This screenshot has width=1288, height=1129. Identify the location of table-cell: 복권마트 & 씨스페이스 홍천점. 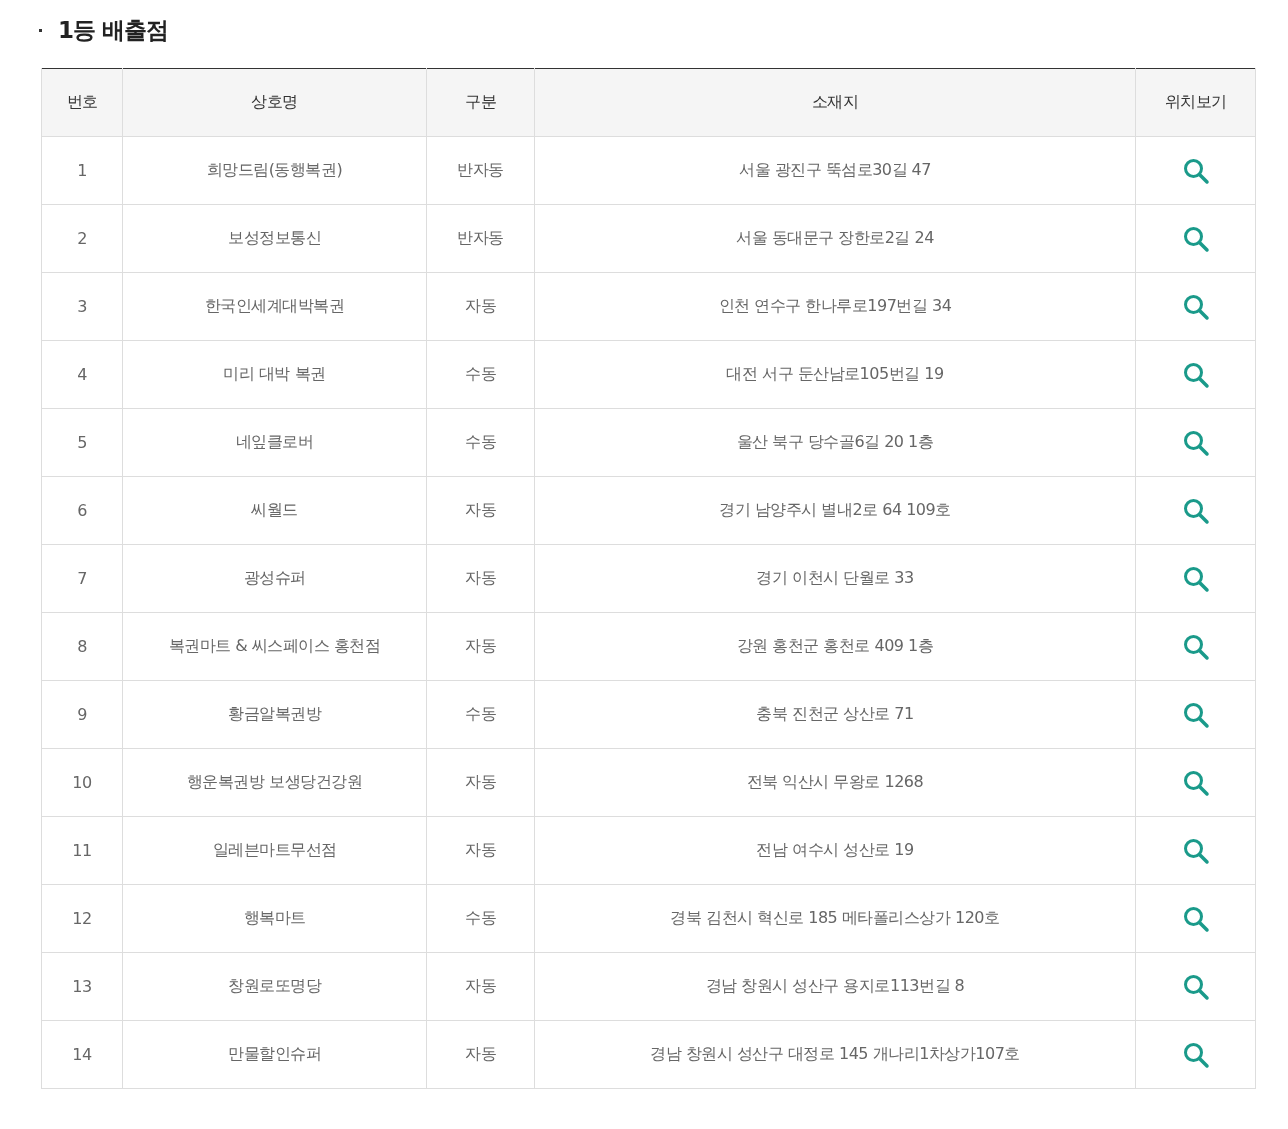
(274, 646).